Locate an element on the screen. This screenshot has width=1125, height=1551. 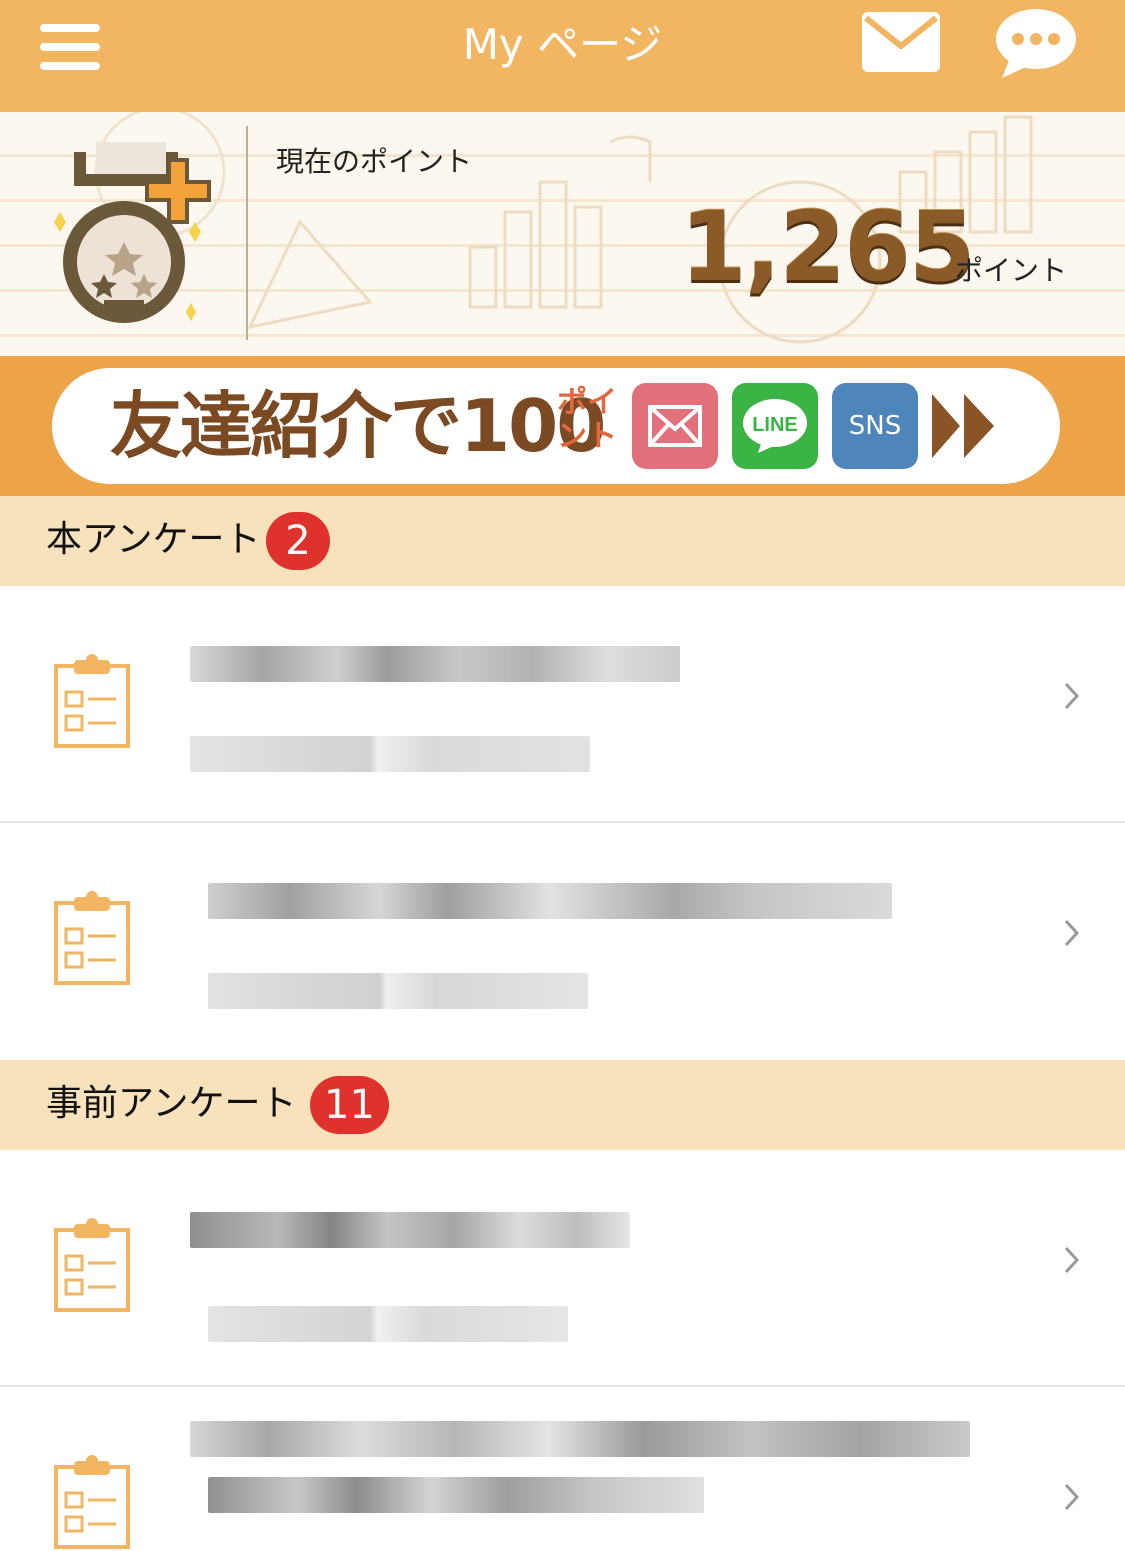
referral-banner: 友達紹介で100 ポイント LINE SNS is located at coordinates (556, 426).